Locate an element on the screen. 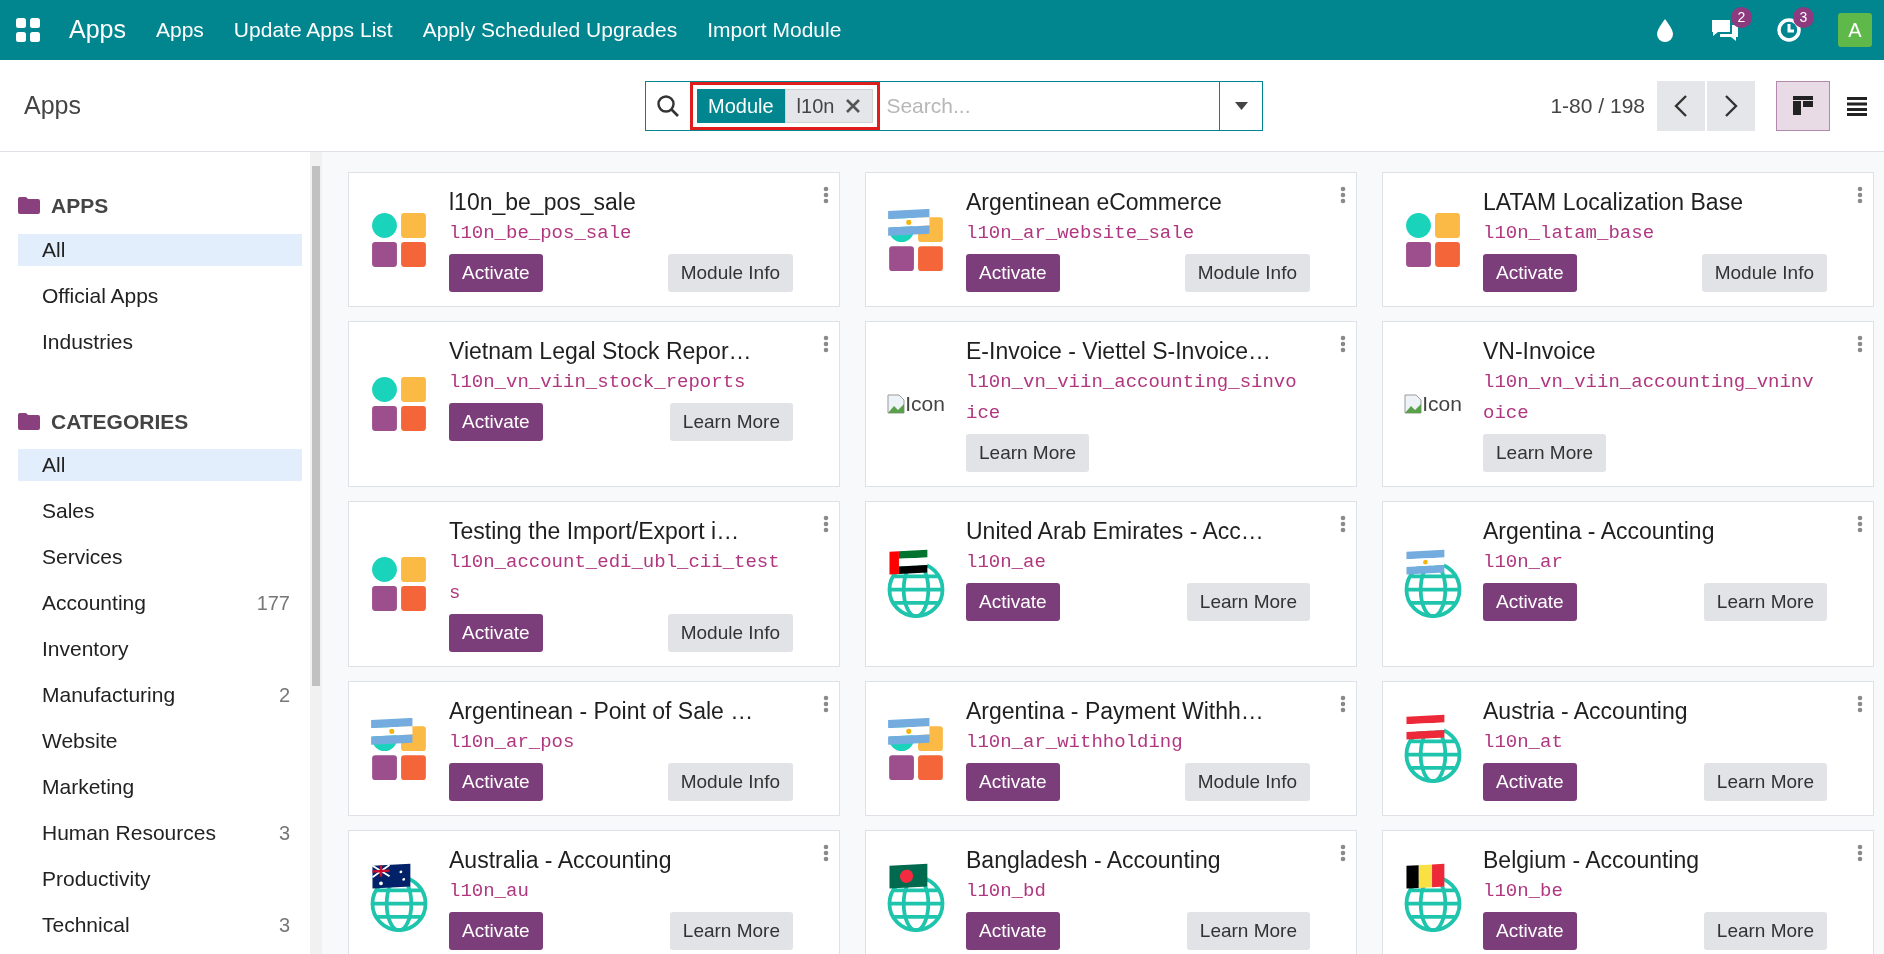 The width and height of the screenshot is (1884, 954). pager-value: 1-80 / 198 is located at coordinates (1597, 105).